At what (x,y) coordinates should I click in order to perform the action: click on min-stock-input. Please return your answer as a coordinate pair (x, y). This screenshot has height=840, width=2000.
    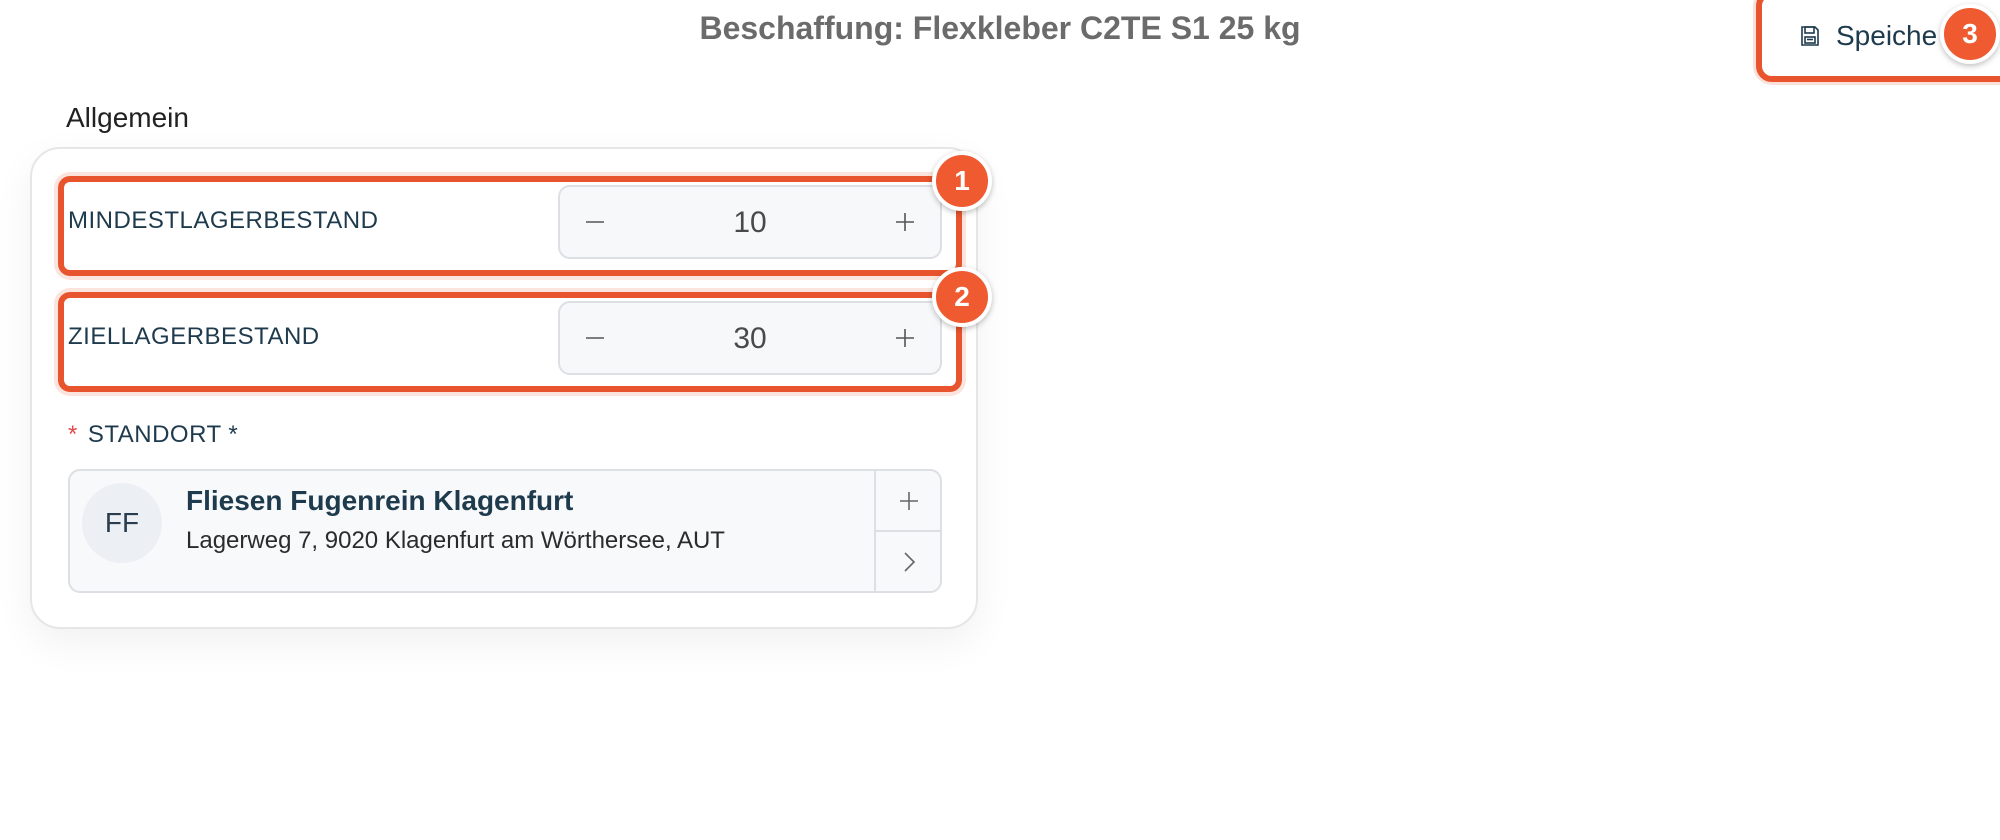
    Looking at the image, I should click on (750, 223).